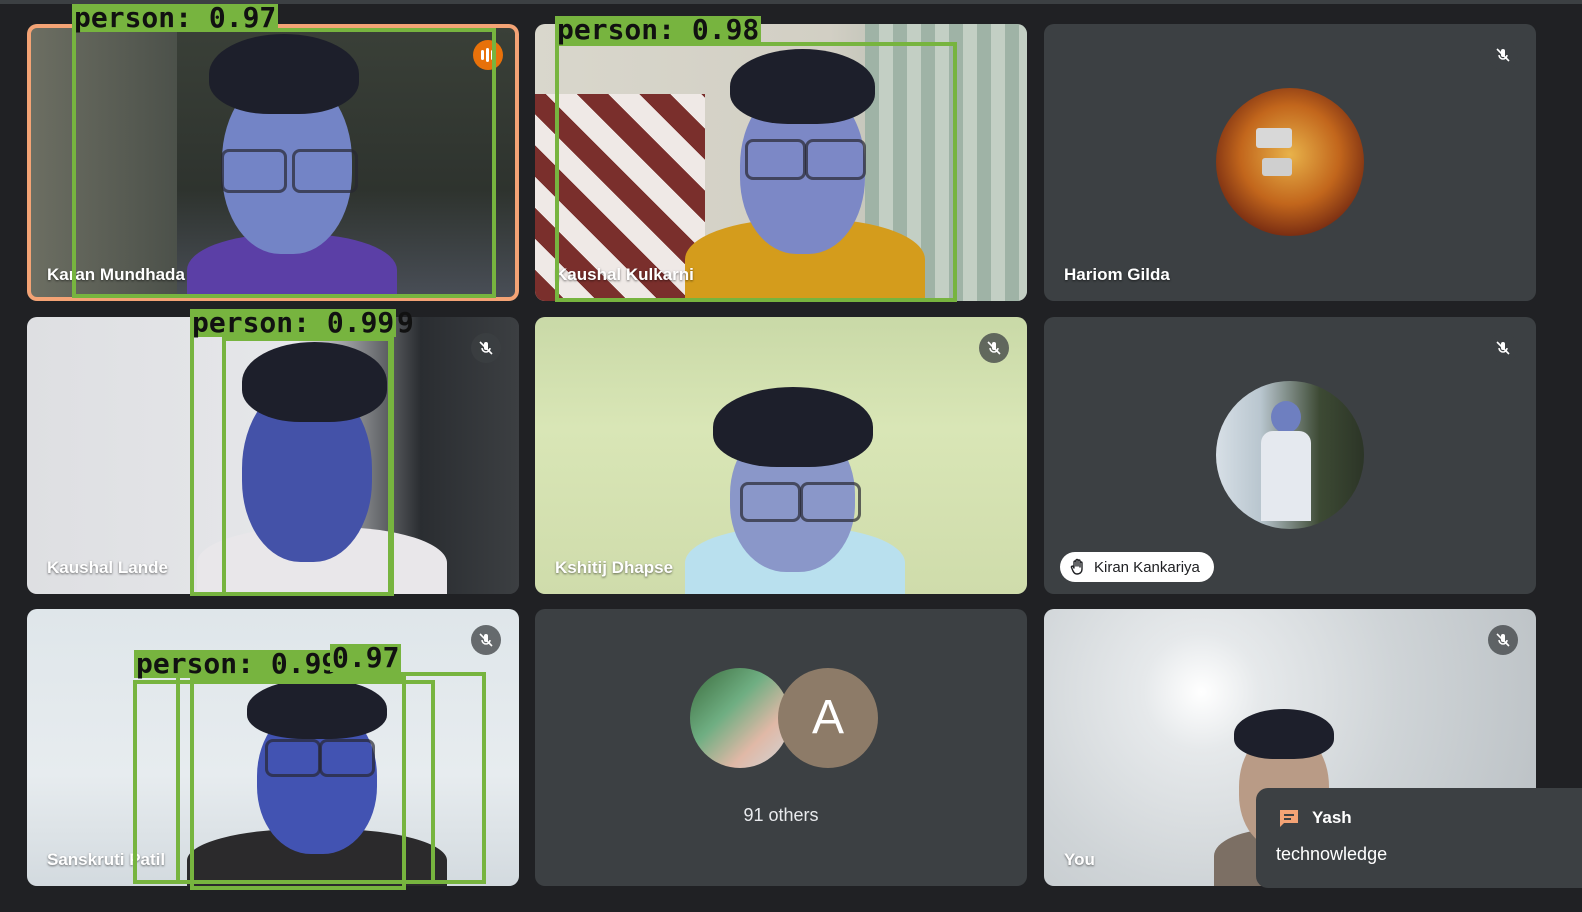  I want to click on raised-hand-icon, so click(1076, 566).